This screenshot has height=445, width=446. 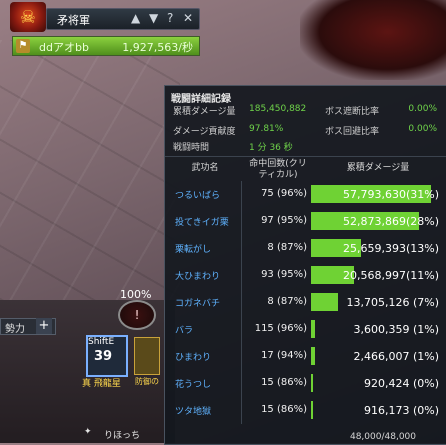 What do you see at coordinates (64, 47) in the screenshot?
I see `player-name: ddアオbb` at bounding box center [64, 47].